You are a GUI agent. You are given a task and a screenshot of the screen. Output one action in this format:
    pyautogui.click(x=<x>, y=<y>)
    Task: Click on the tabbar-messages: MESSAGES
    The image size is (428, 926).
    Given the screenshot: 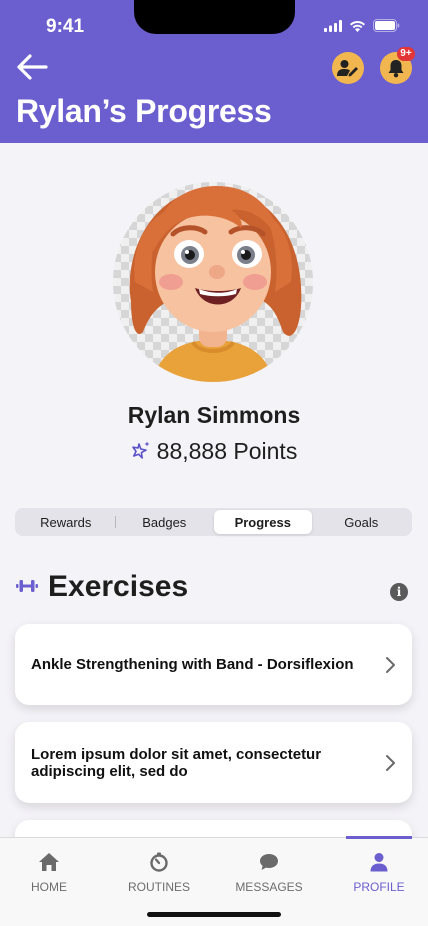 What is the action you would take?
    pyautogui.click(x=269, y=873)
    